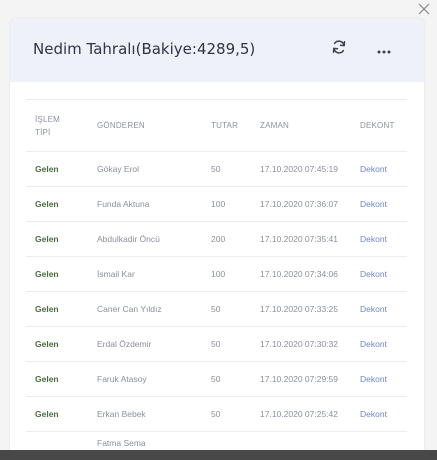 The height and width of the screenshot is (460, 437). I want to click on cell-time: 17.10.2020 07:34:06, so click(301, 274).